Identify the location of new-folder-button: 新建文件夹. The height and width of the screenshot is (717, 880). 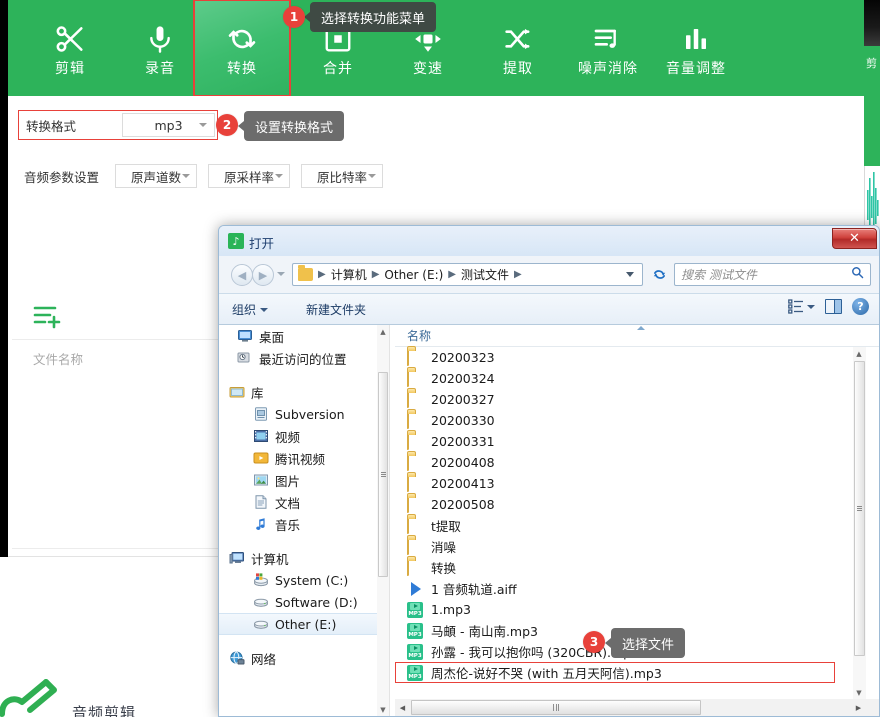
(336, 309).